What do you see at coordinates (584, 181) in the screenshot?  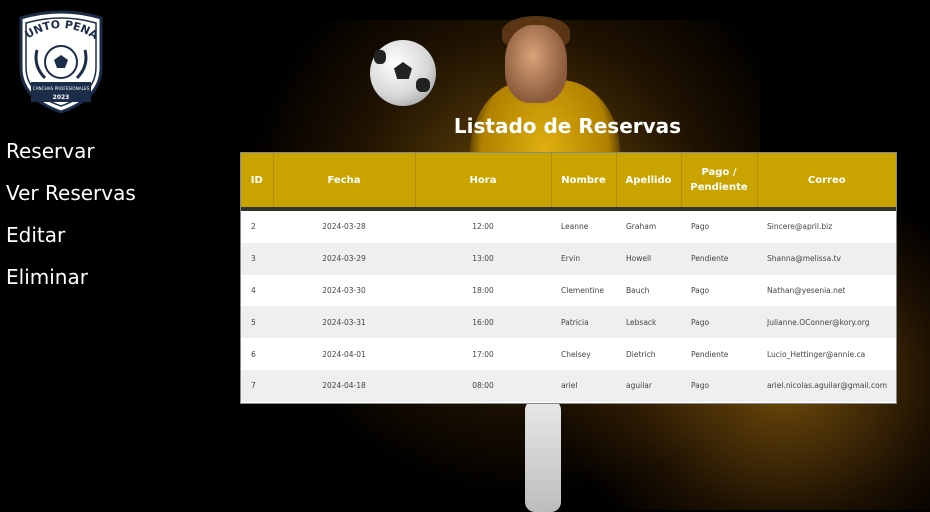 I see `column-header: Nombre` at bounding box center [584, 181].